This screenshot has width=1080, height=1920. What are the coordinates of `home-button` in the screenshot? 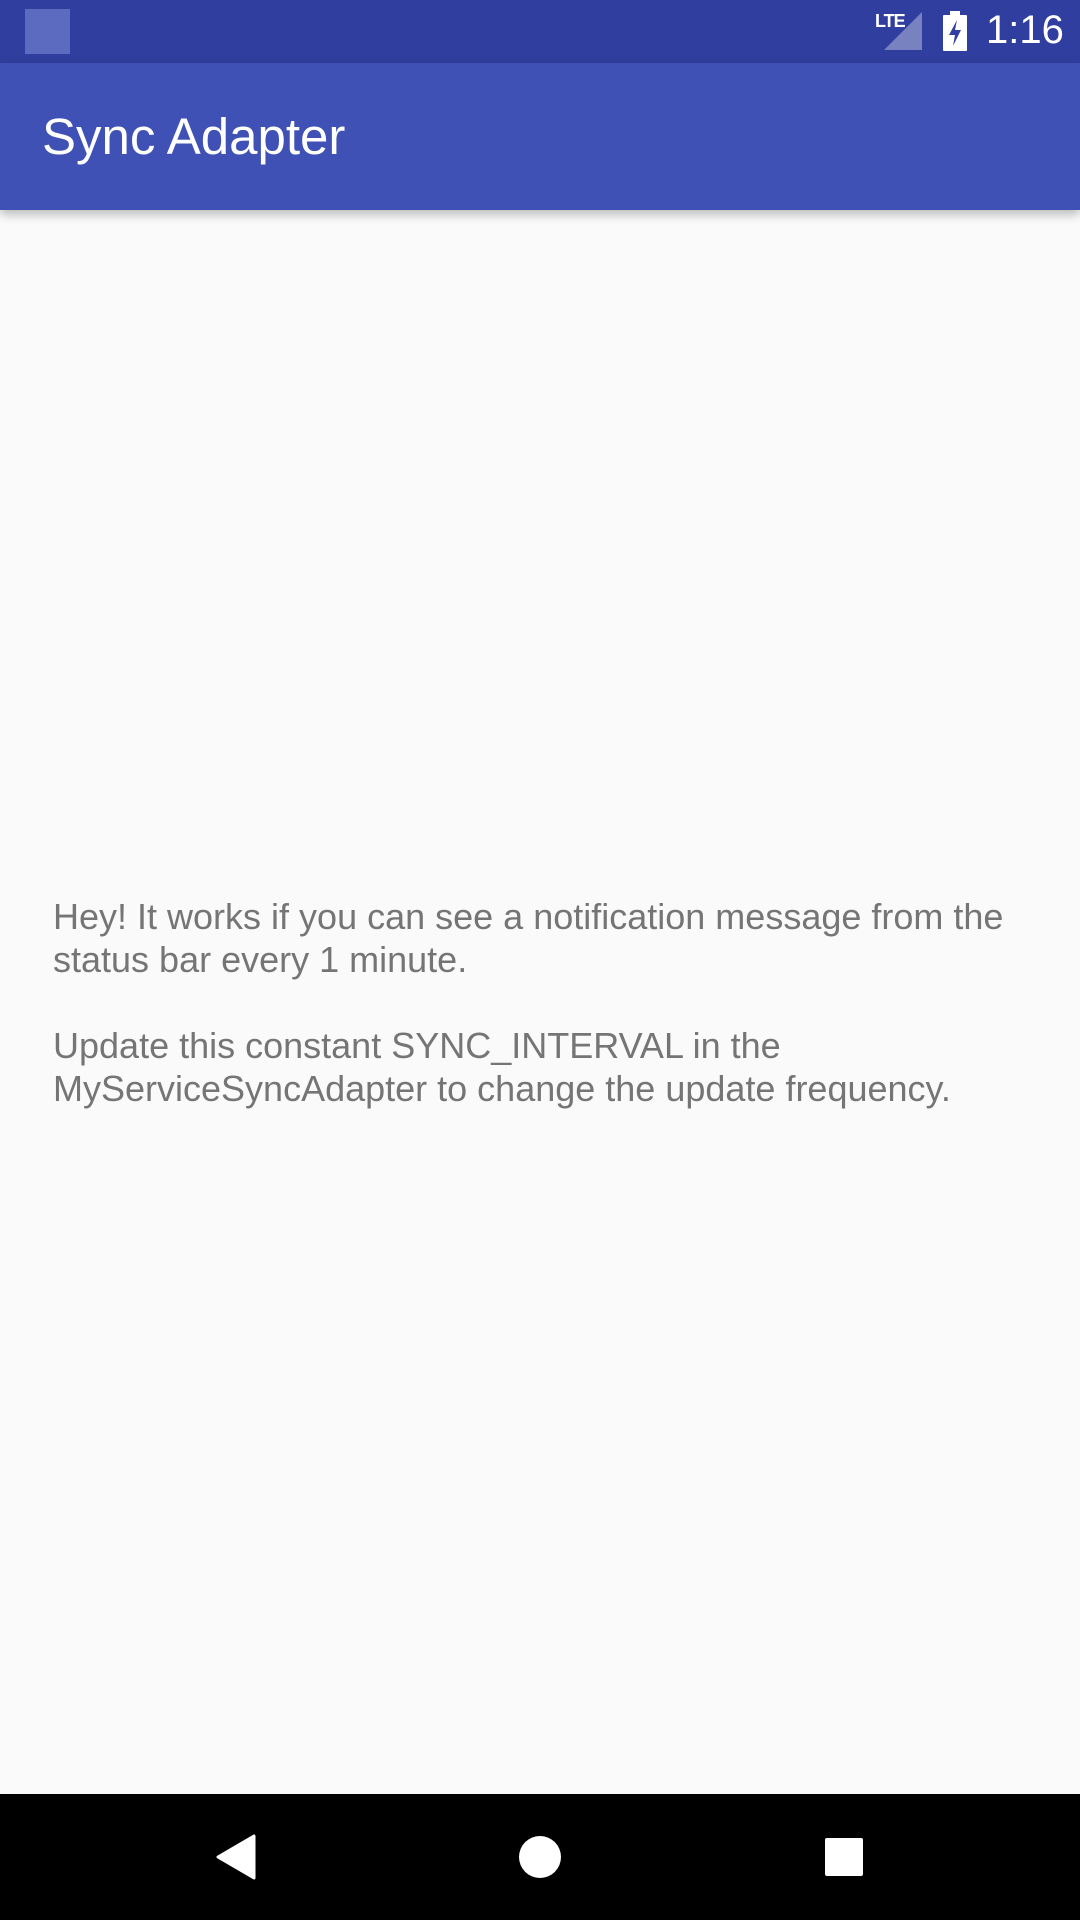 It's located at (540, 1857).